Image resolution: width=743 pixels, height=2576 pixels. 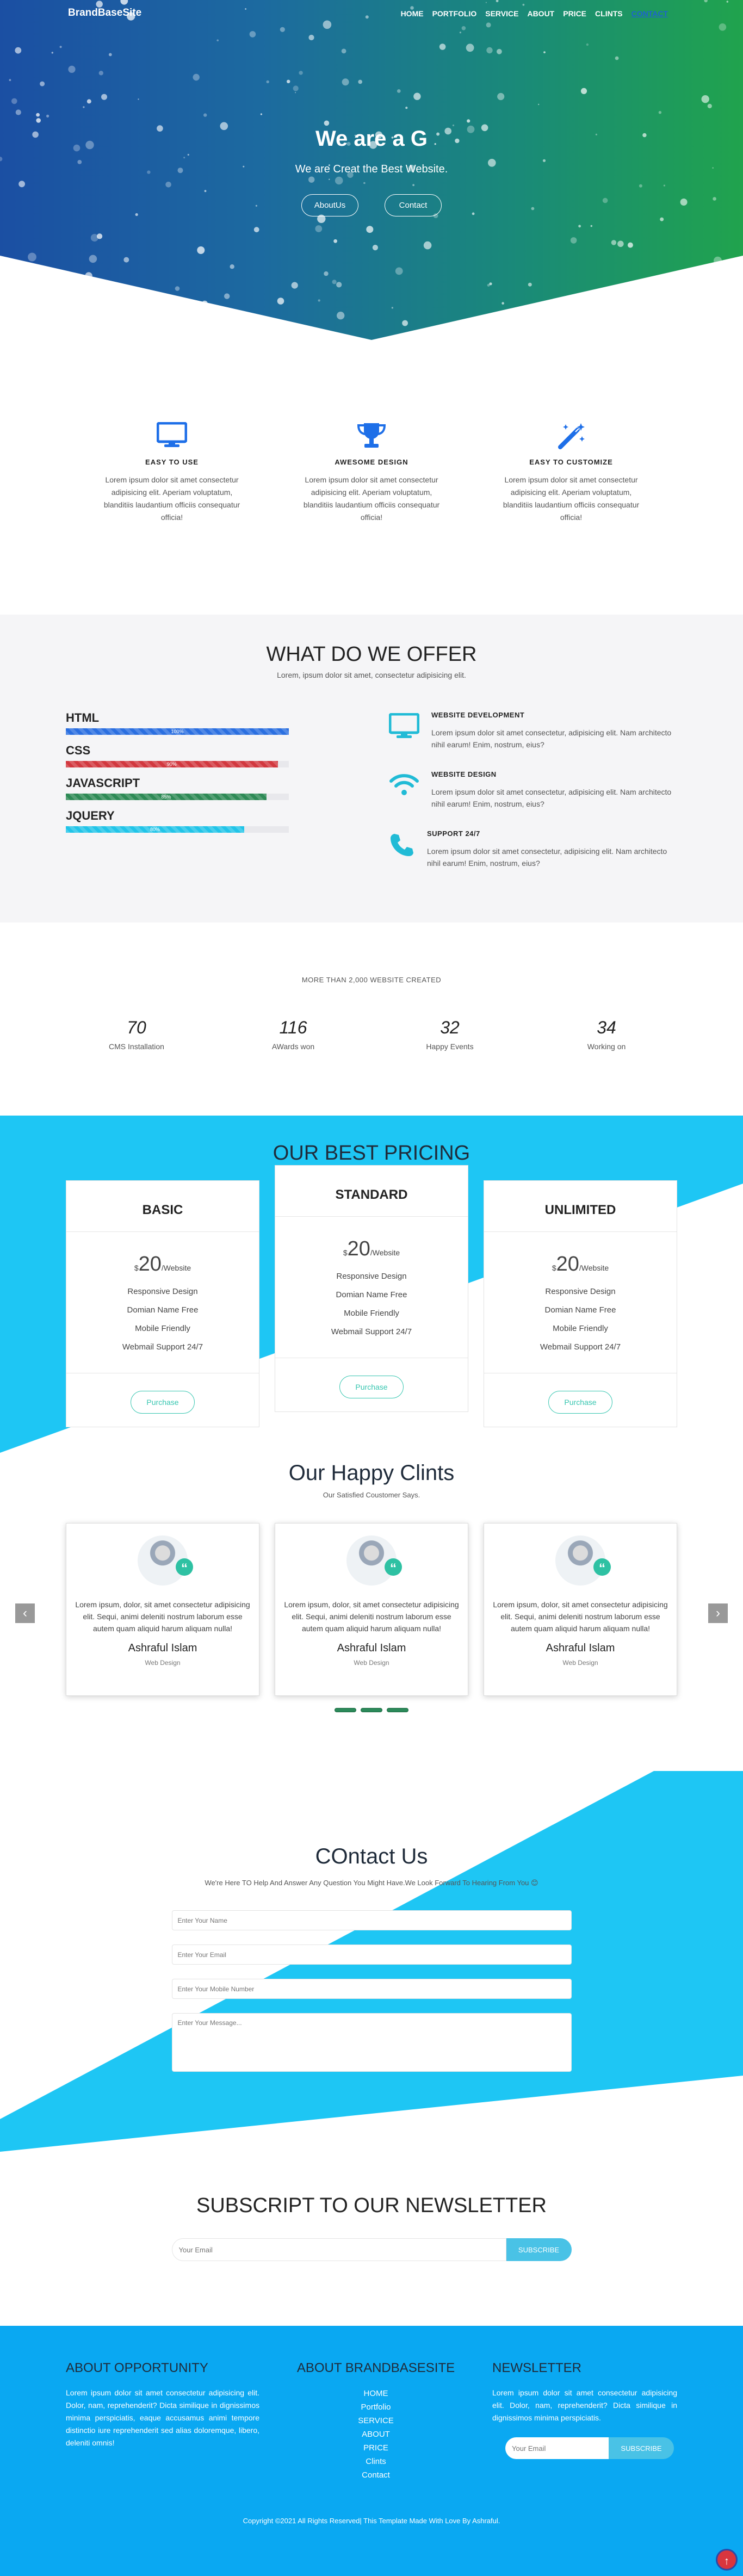 I want to click on newsletter-email-input, so click(x=338, y=2249).